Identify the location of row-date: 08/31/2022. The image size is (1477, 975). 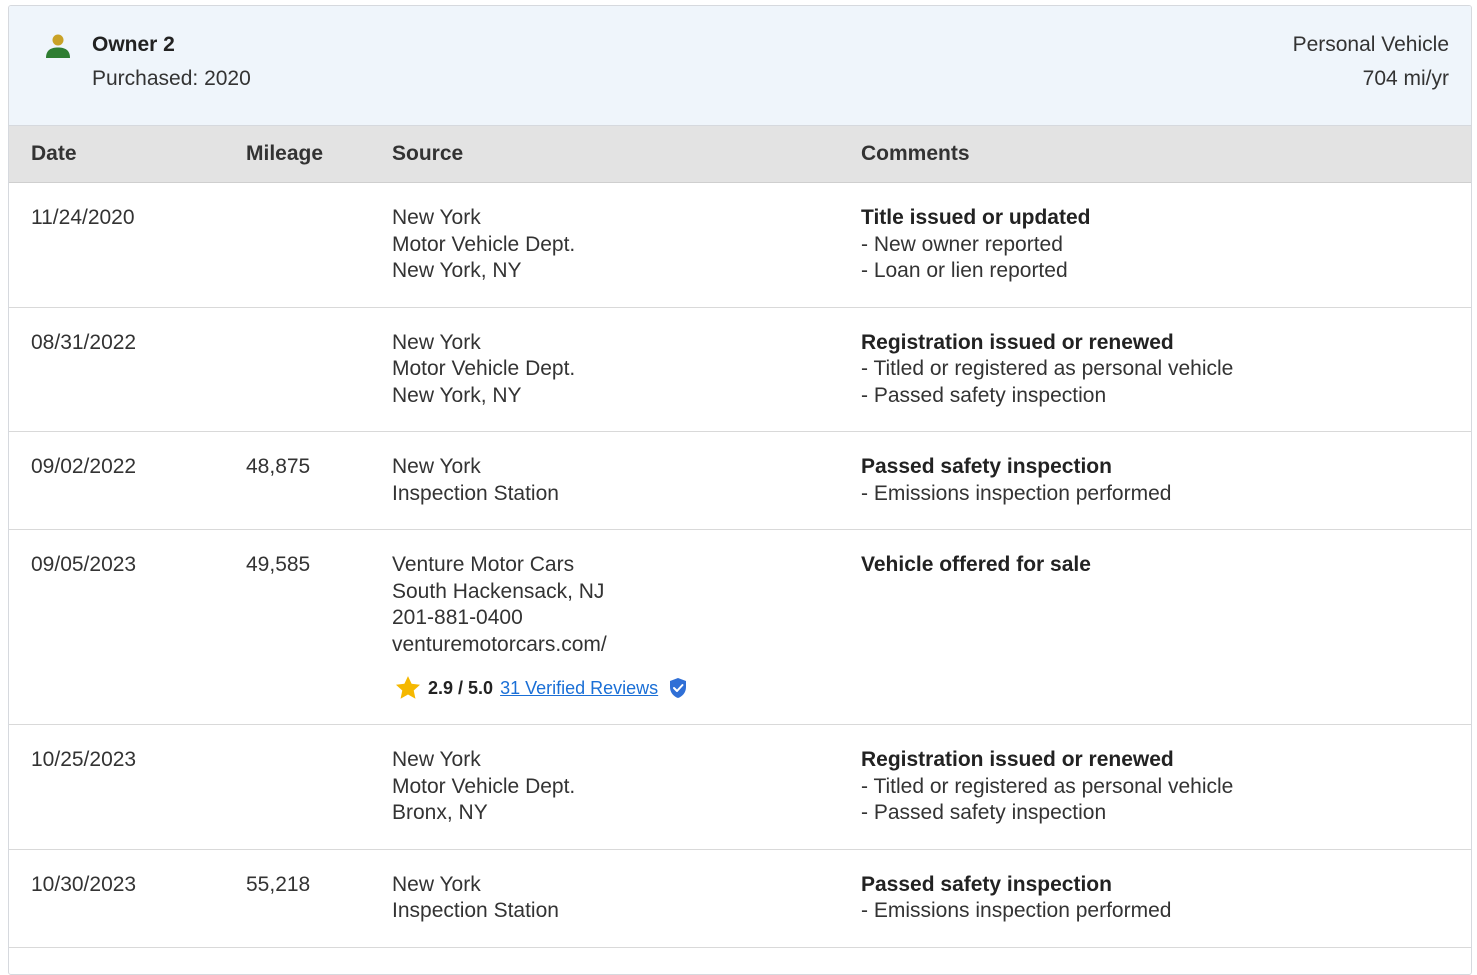
(84, 342).